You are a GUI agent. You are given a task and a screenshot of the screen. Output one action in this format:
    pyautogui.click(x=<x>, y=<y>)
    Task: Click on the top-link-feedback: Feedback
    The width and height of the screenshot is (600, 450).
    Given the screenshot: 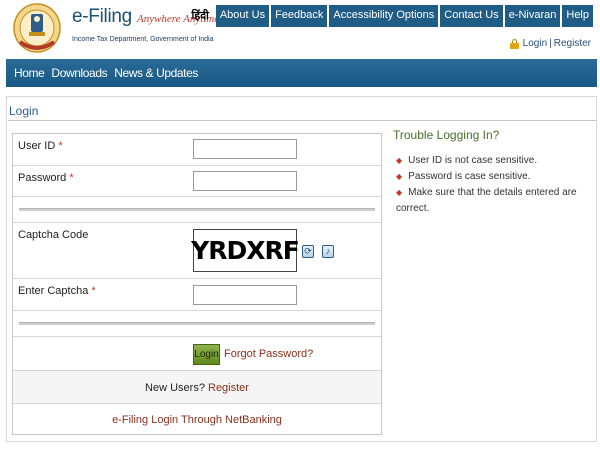 What is the action you would take?
    pyautogui.click(x=299, y=16)
    